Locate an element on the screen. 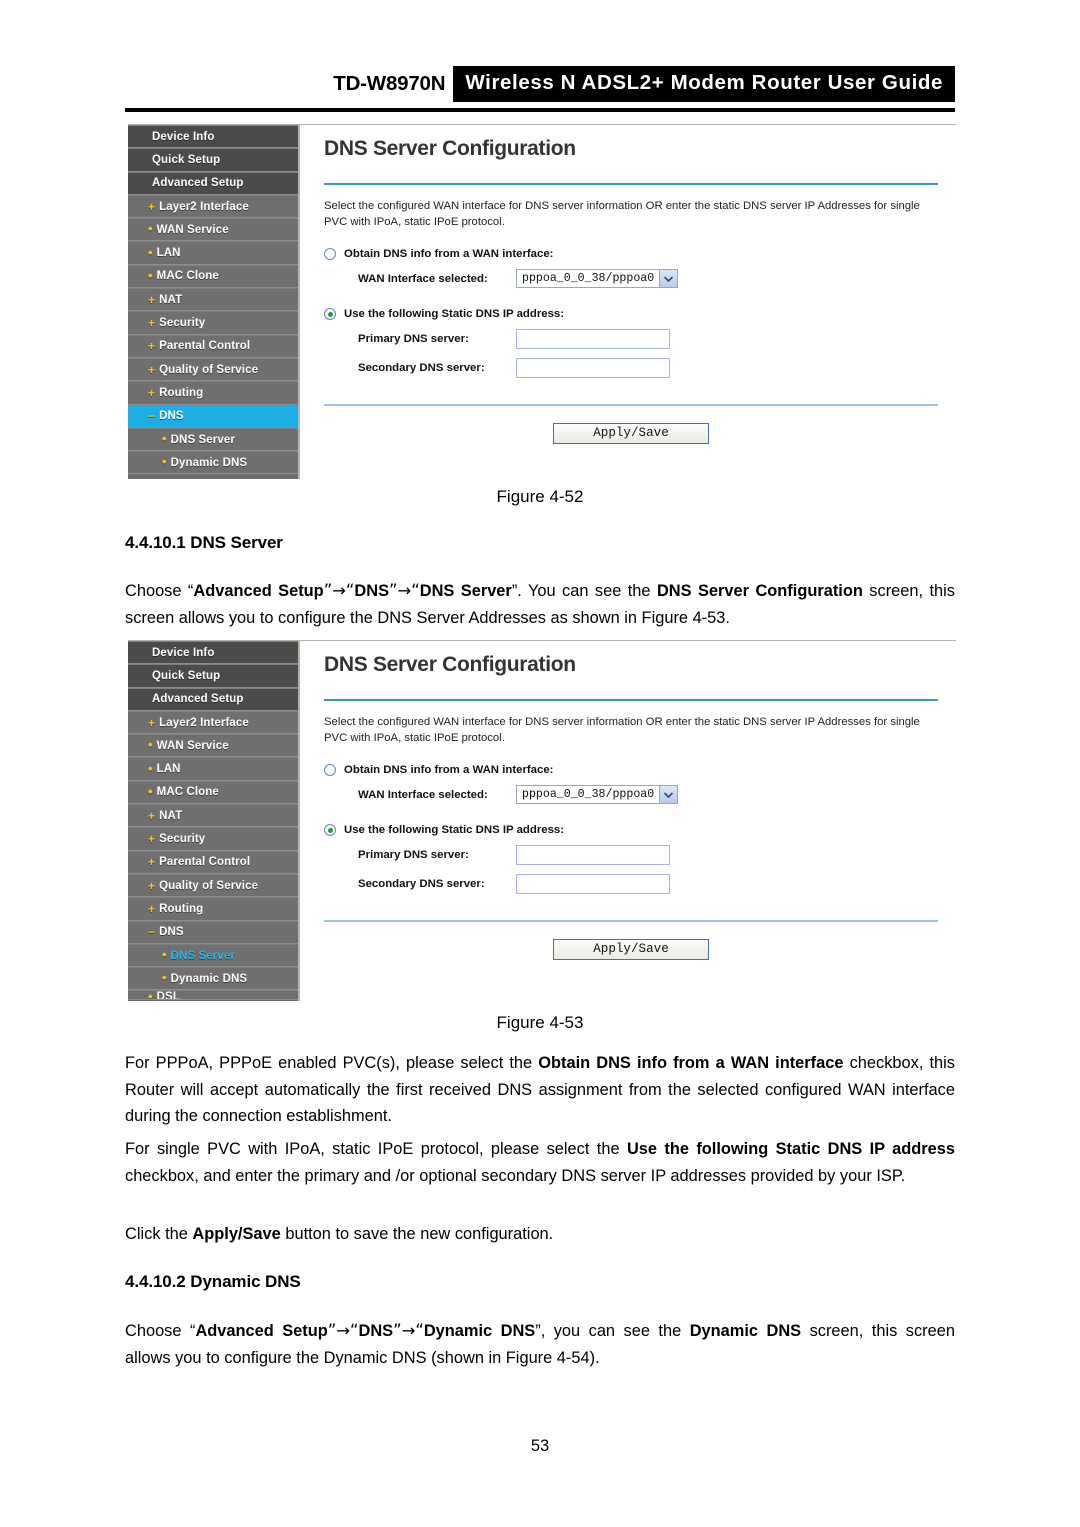 Image resolution: width=1080 pixels, height=1527 pixels. obtain-dns-label: Obtain DNS info from a WAN interface: is located at coordinates (449, 770).